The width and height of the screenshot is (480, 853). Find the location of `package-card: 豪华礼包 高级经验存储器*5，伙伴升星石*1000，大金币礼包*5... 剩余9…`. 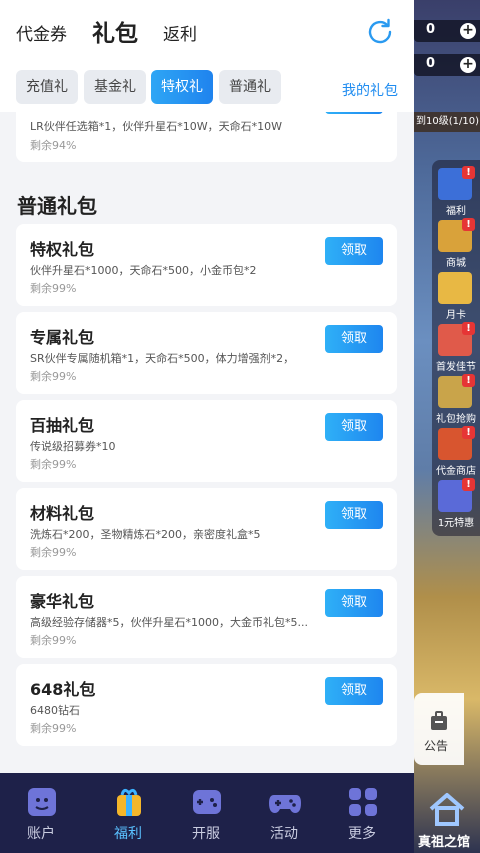

package-card: 豪华礼包 高级经验存储器*5，伙伴升星石*1000，大金币礼包*5... 剩余9… is located at coordinates (206, 617).